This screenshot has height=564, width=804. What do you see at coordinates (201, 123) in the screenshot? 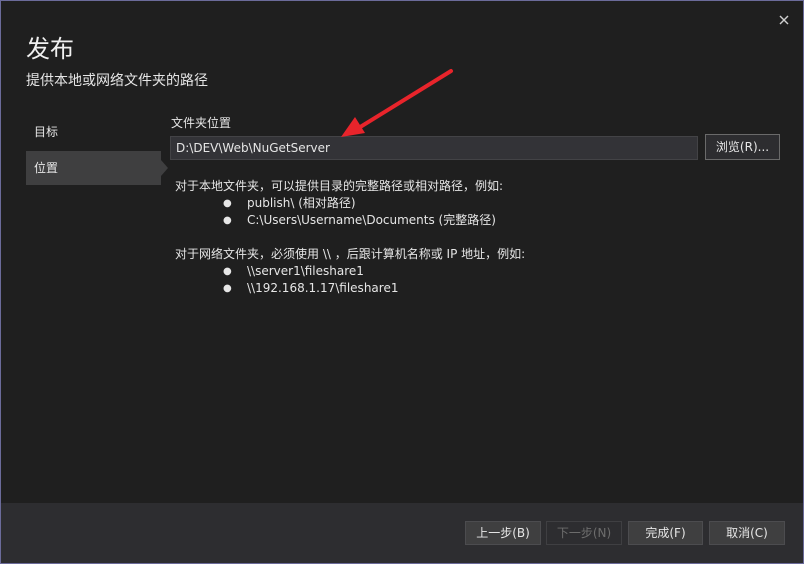
I see `folder-location-label: 文件夹位置` at bounding box center [201, 123].